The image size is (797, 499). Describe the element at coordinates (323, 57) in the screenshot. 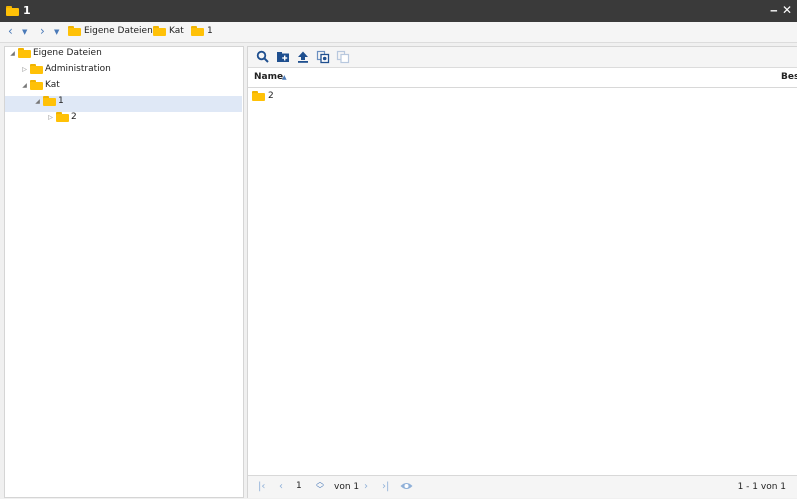

I see `copy-icon` at that location.